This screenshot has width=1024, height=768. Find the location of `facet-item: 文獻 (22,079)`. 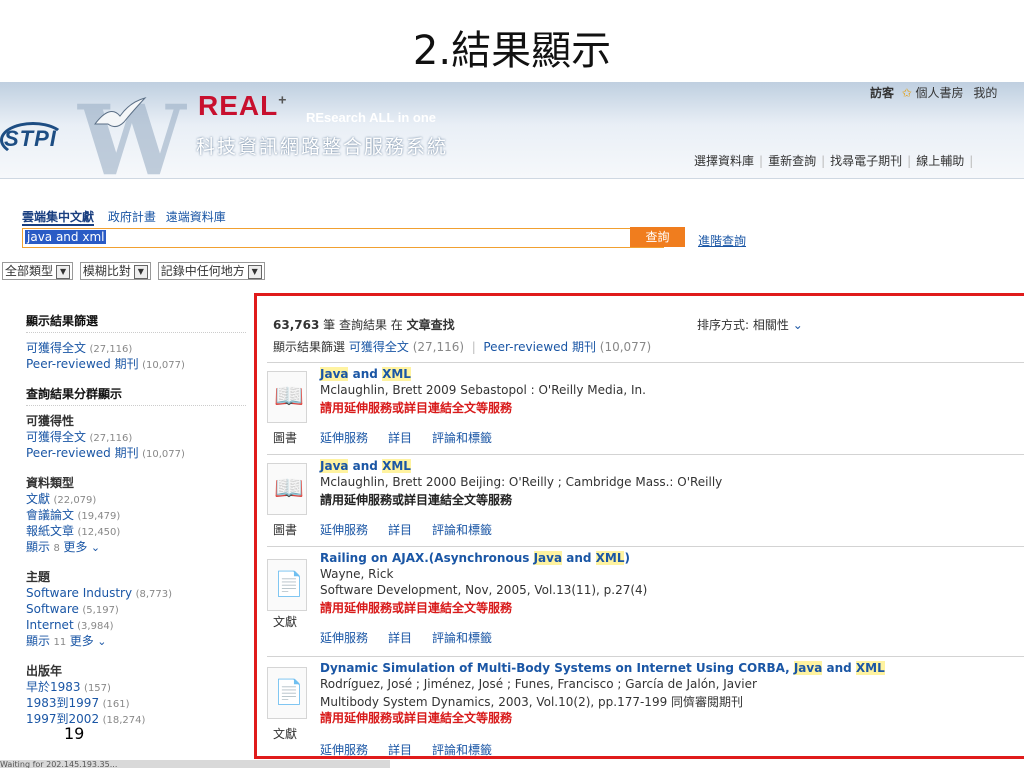

facet-item: 文獻 (22,079) is located at coordinates (136, 500).